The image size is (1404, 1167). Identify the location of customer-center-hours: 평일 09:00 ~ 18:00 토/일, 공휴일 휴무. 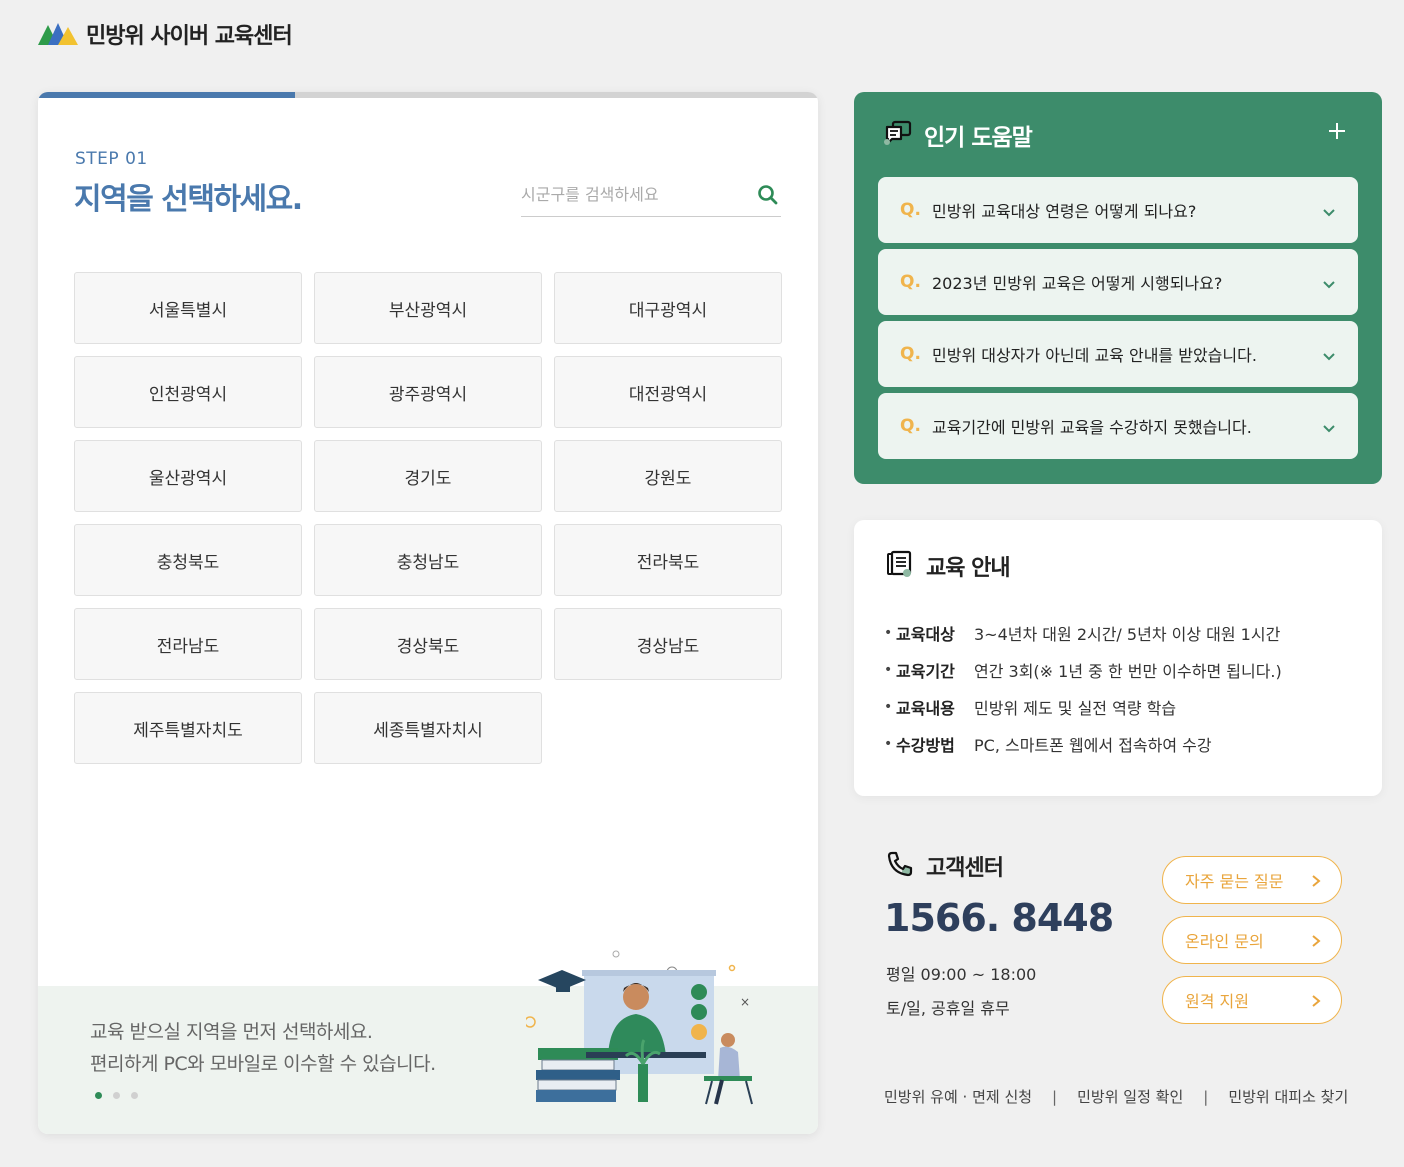
(961, 992).